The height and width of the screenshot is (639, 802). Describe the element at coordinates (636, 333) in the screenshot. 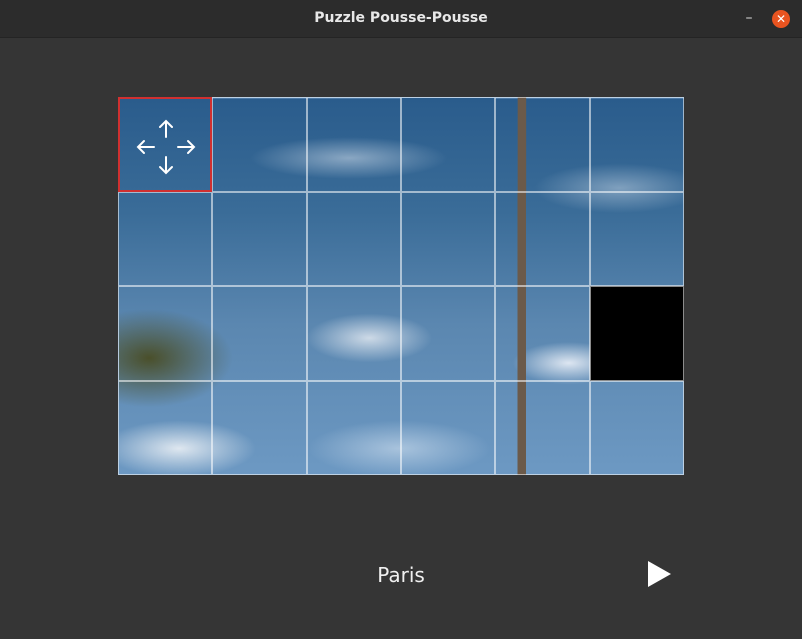

I see `empty-tile` at that location.